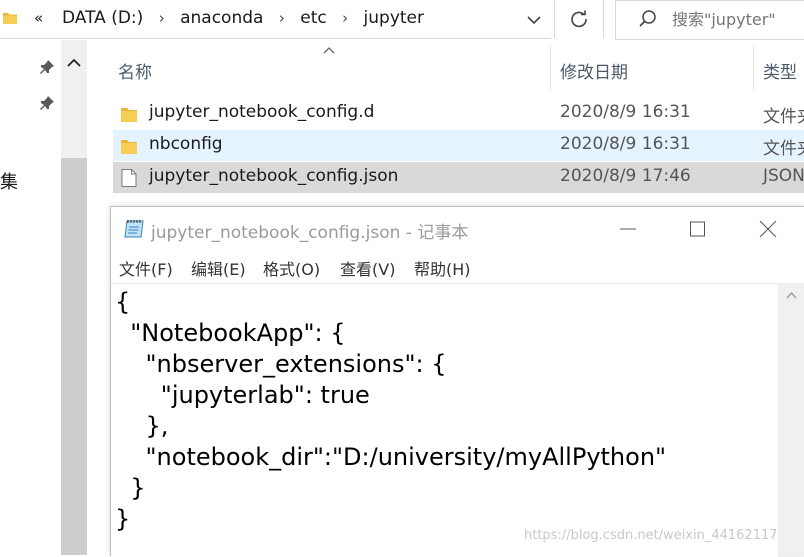 The height and width of the screenshot is (557, 804). I want to click on file-icon, so click(129, 178).